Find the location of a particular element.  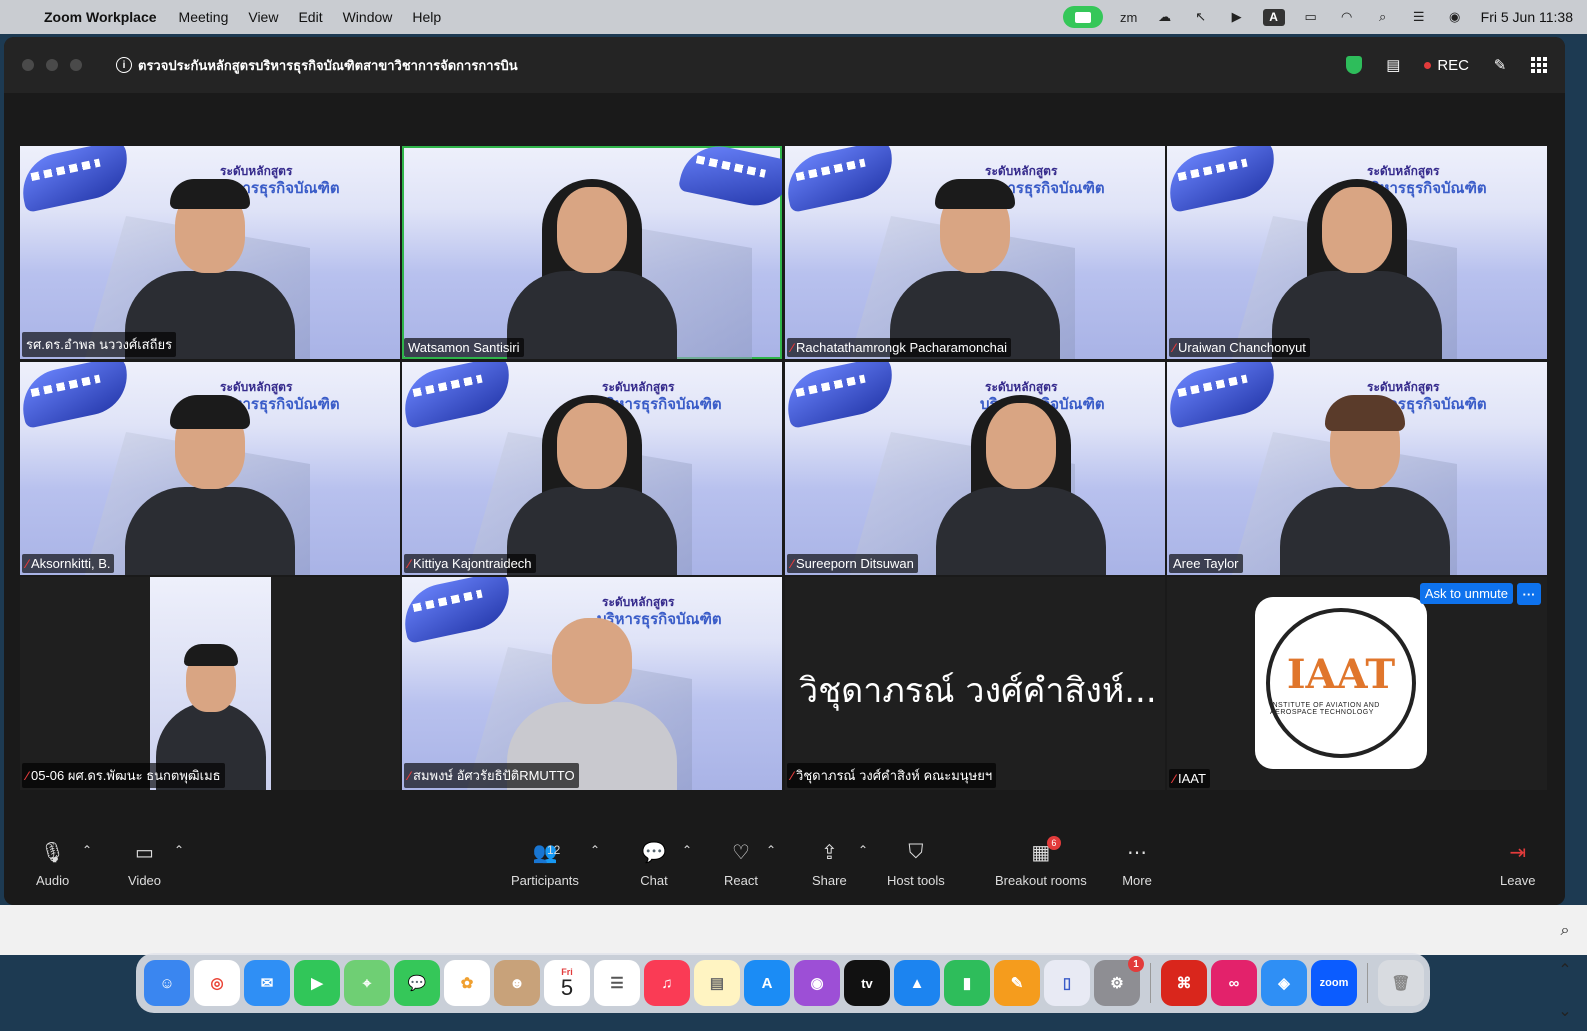

participants-count: 12 is located at coordinates (554, 850).